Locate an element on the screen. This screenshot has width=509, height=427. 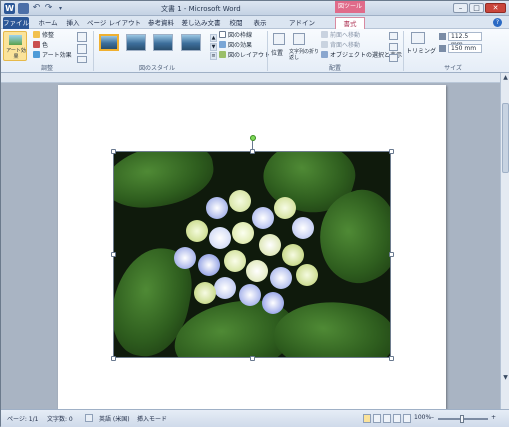
outline-view-icon is located at coordinates (397, 418).